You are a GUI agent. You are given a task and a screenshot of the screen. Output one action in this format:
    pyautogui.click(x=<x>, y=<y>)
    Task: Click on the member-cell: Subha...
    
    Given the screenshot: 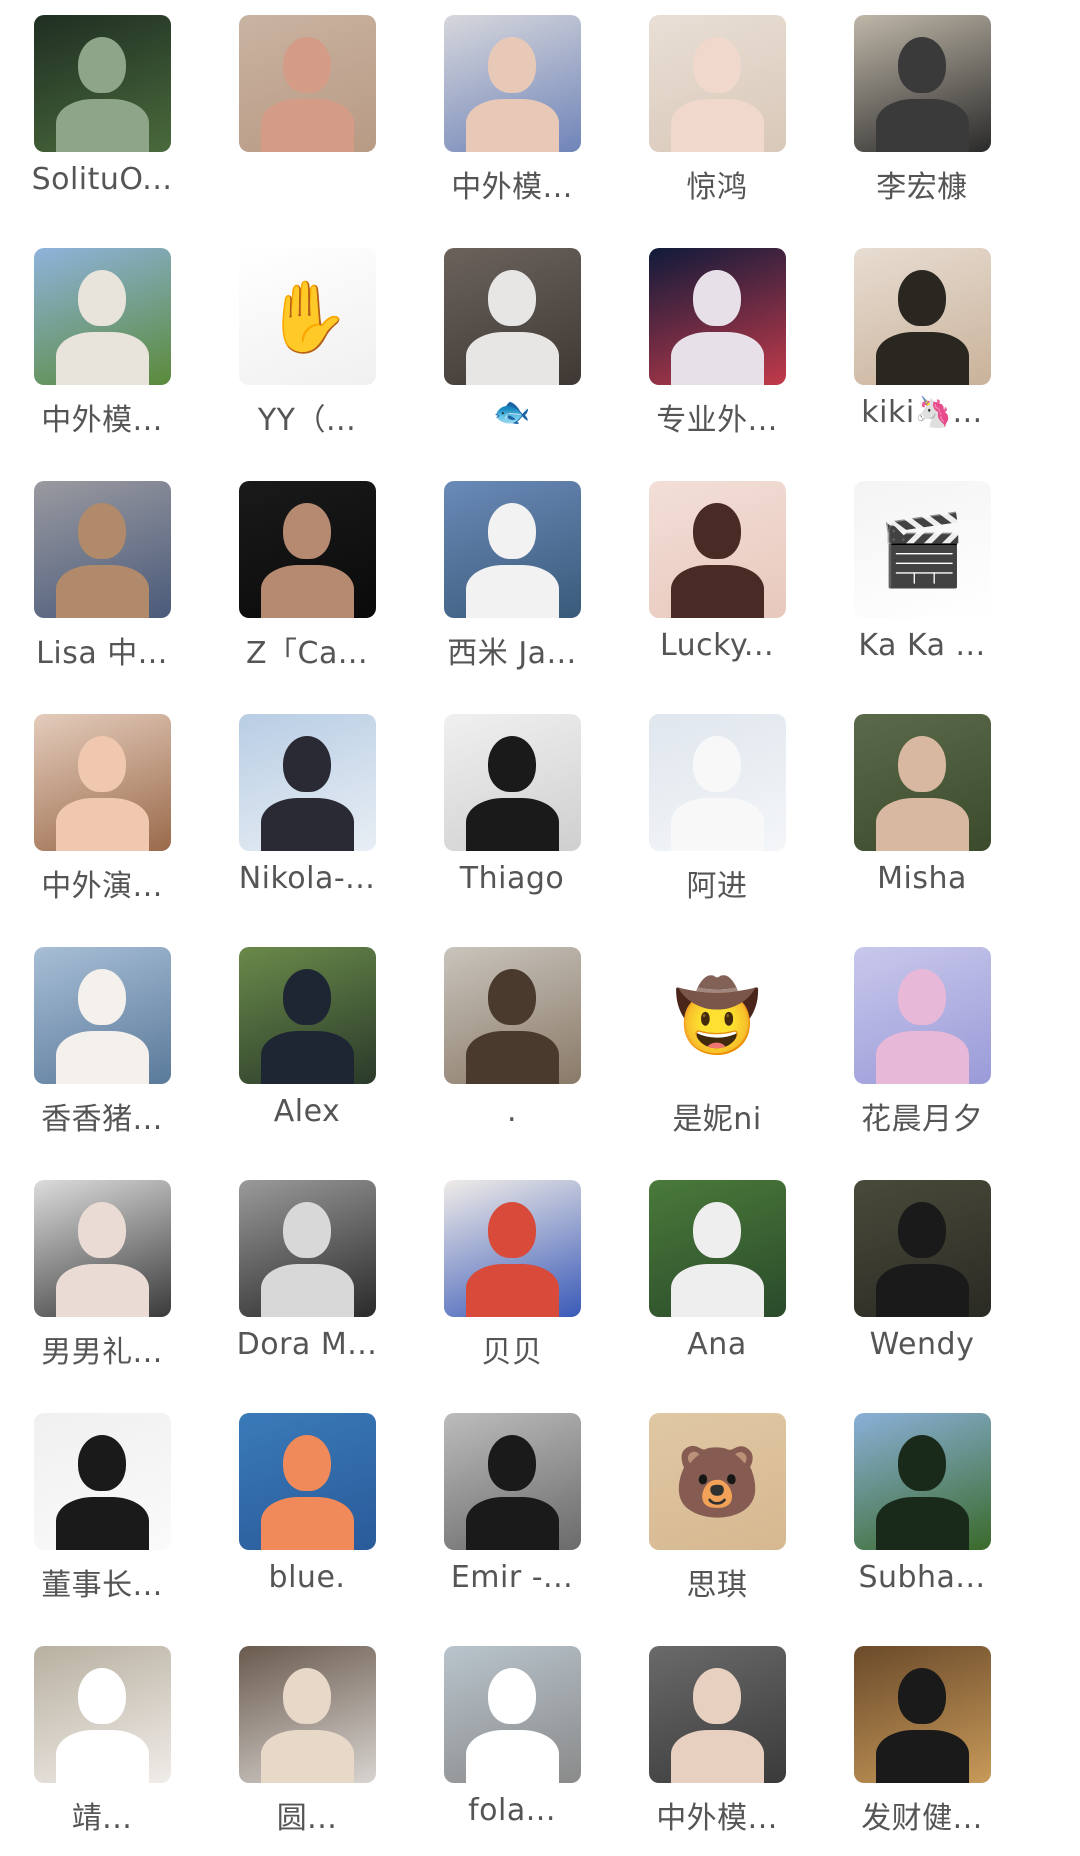 What is the action you would take?
    pyautogui.click(x=917, y=1518)
    